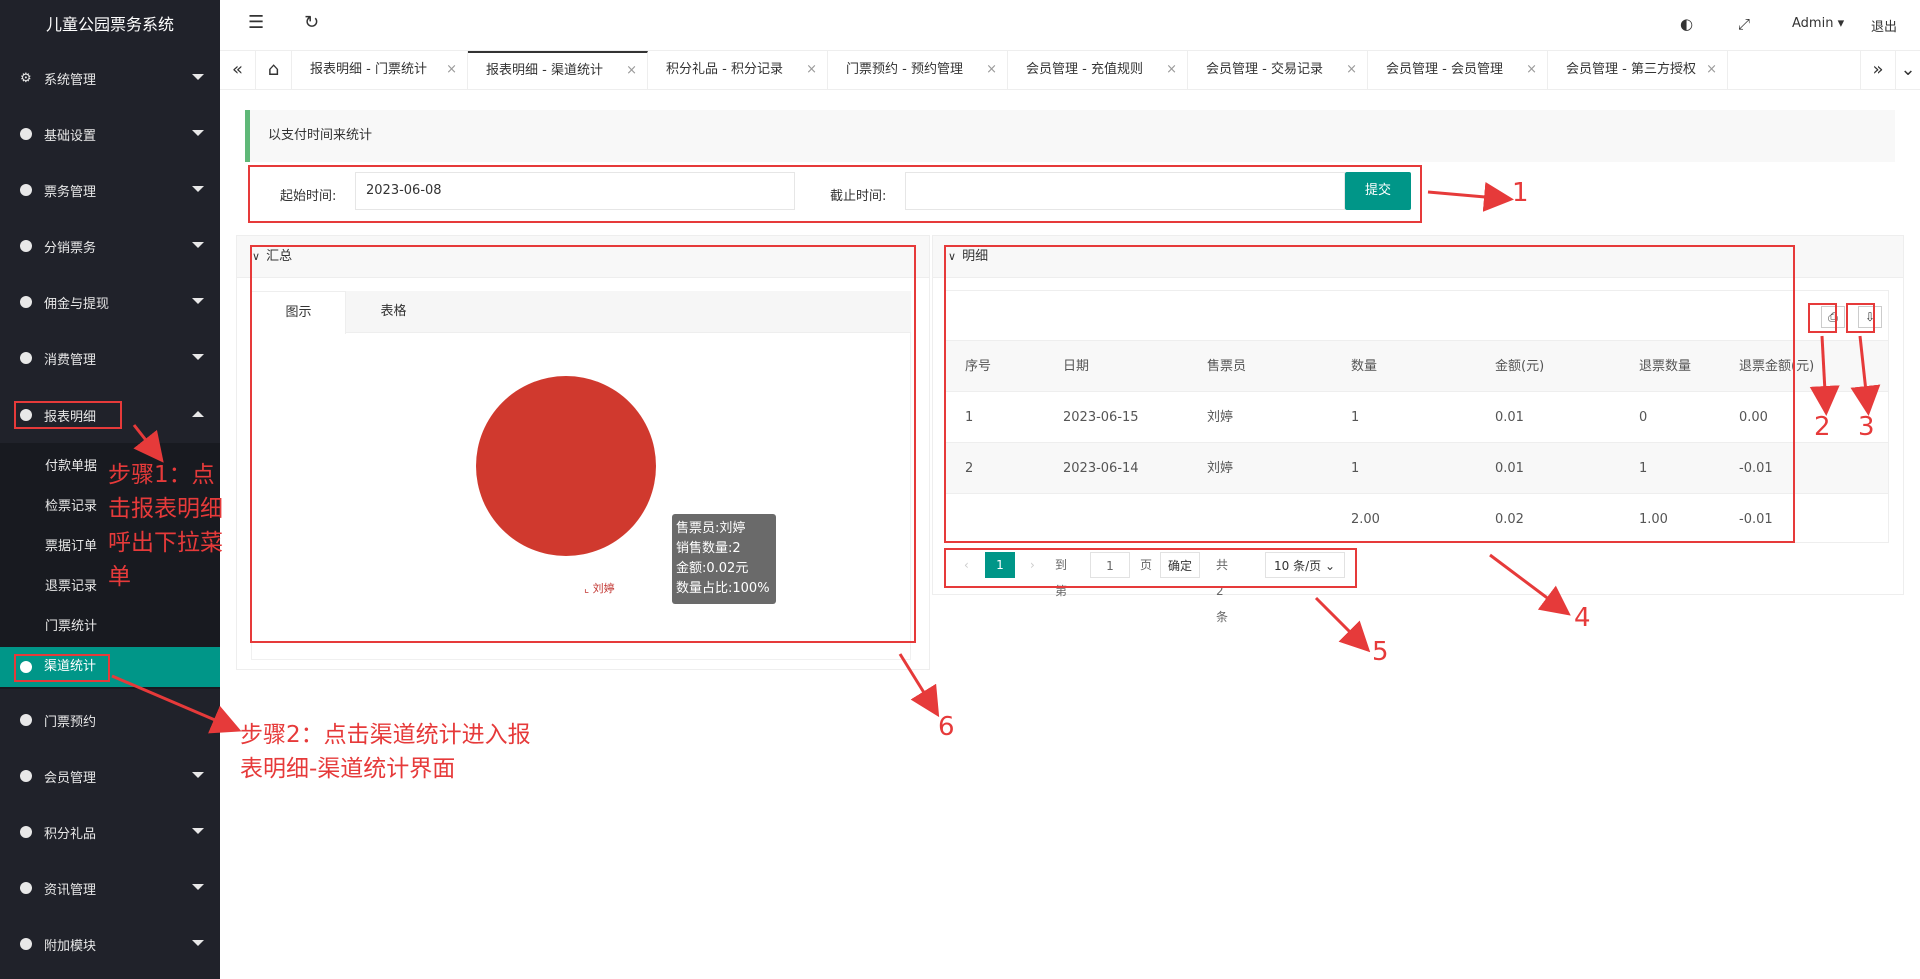 This screenshot has height=979, width=1920. Describe the element at coordinates (70, 136) in the screenshot. I see `sidebar-item-label: 基础设置` at that location.